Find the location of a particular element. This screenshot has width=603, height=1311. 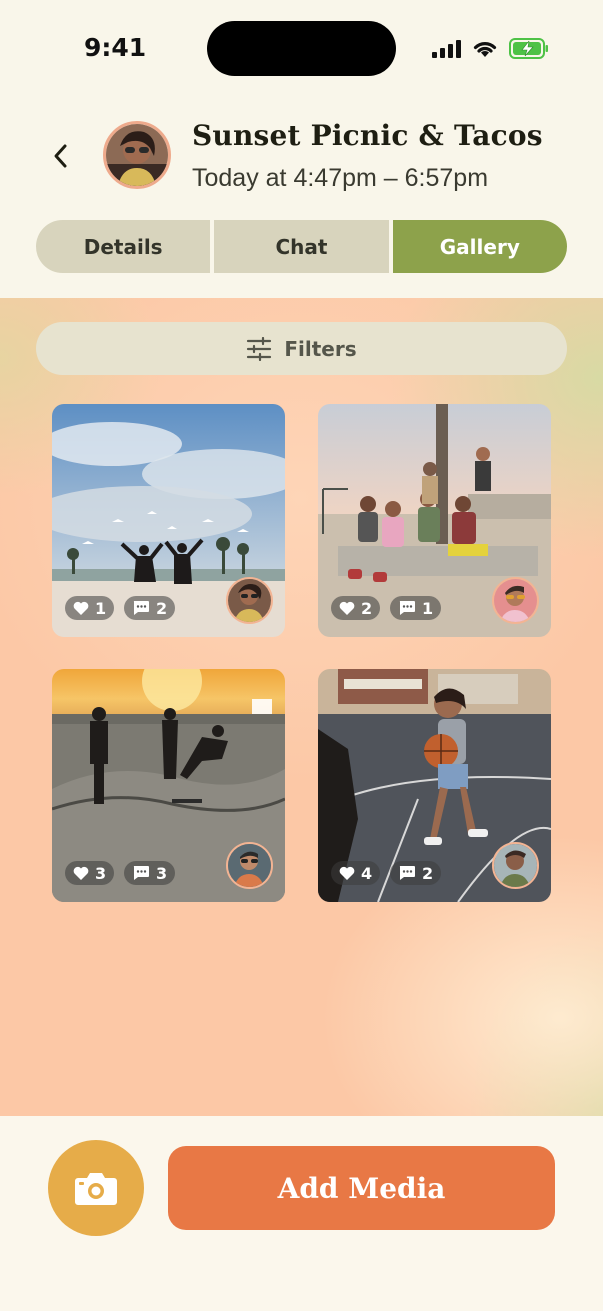

cellular-signal-icon is located at coordinates (446, 49).